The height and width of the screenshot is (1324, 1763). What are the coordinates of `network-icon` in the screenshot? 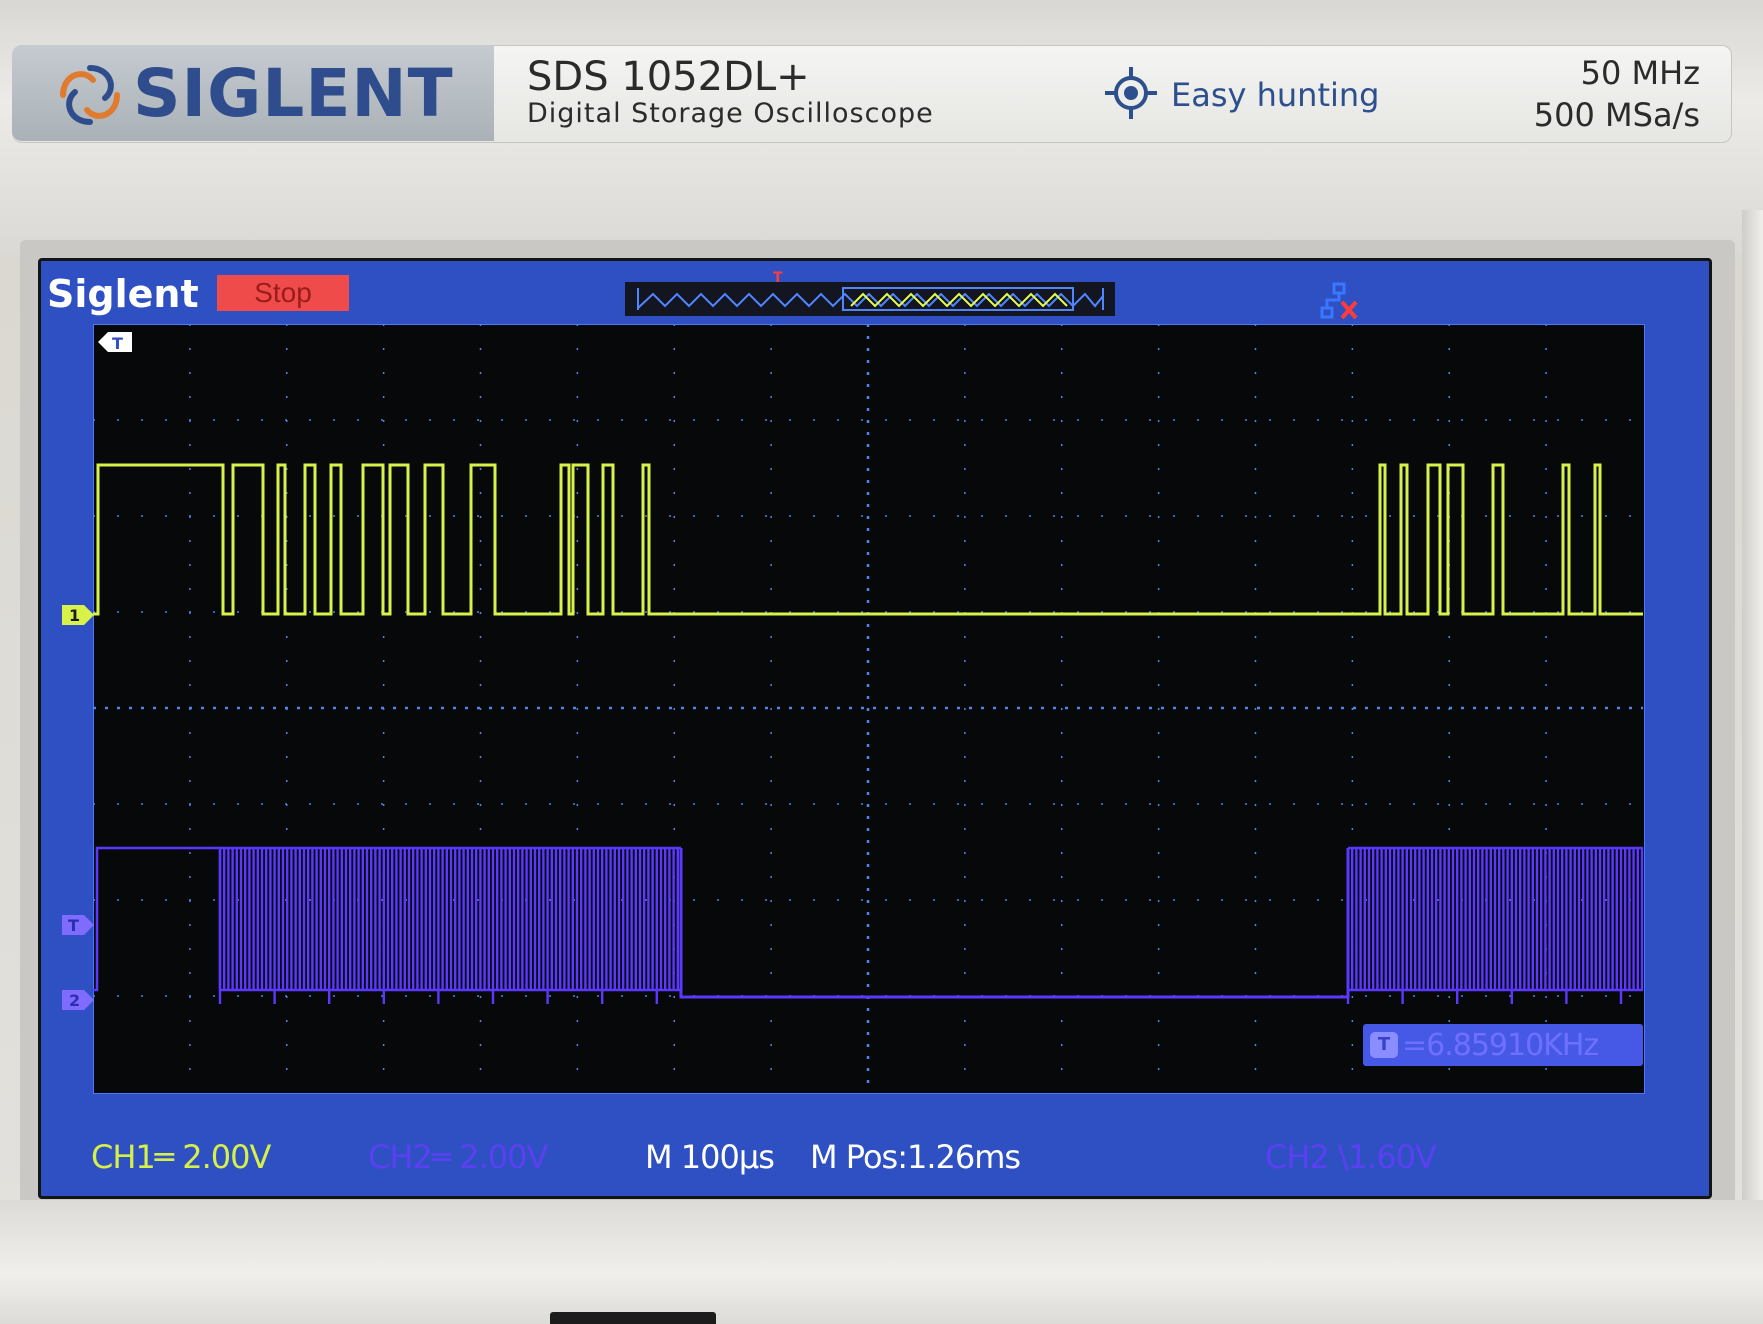 It's located at (1339, 301).